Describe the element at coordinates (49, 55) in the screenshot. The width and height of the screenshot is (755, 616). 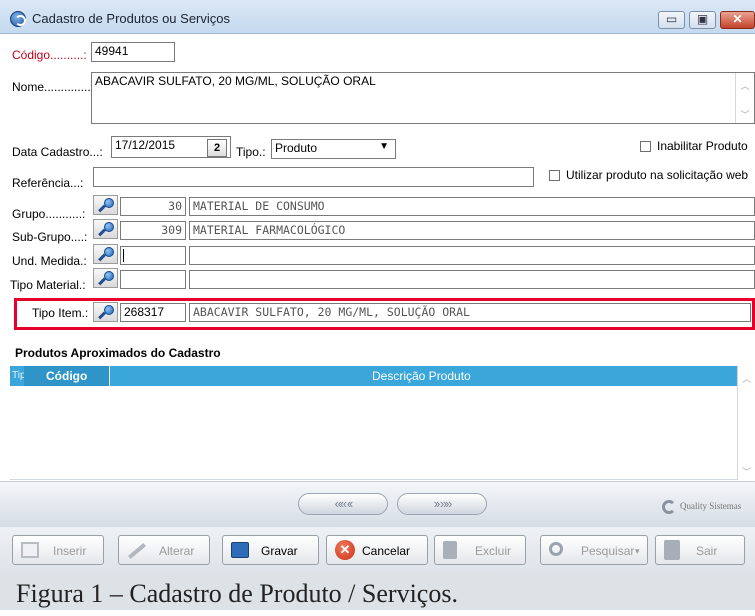
I see `codigo-label: Código..........:` at that location.